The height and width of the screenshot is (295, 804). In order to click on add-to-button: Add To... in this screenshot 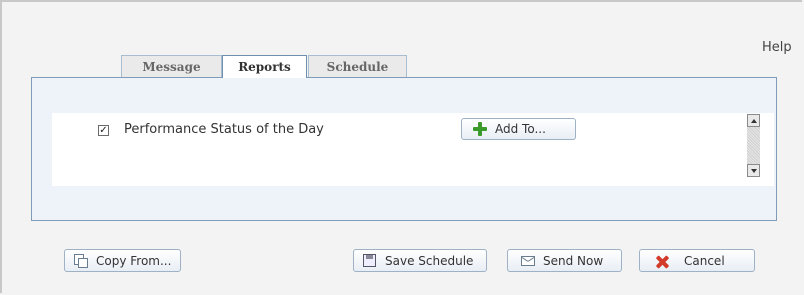, I will do `click(518, 129)`.